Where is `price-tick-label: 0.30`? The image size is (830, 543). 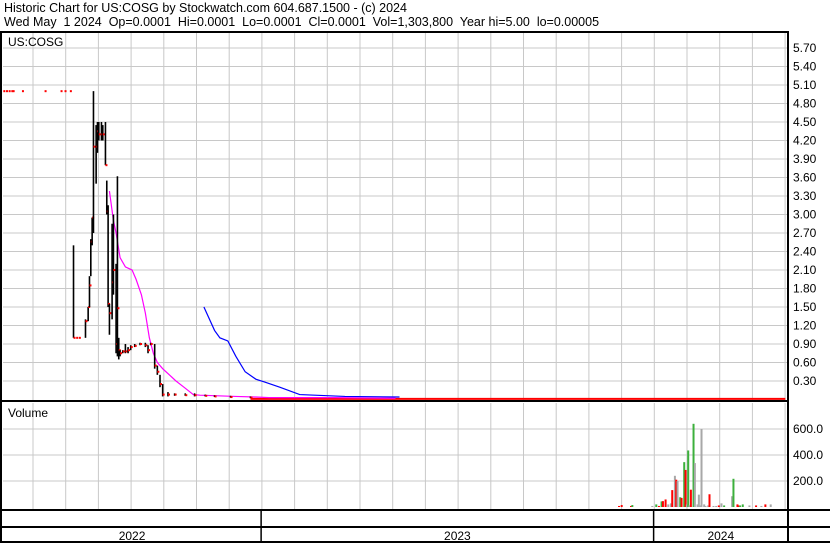 price-tick-label: 0.30 is located at coordinates (805, 381).